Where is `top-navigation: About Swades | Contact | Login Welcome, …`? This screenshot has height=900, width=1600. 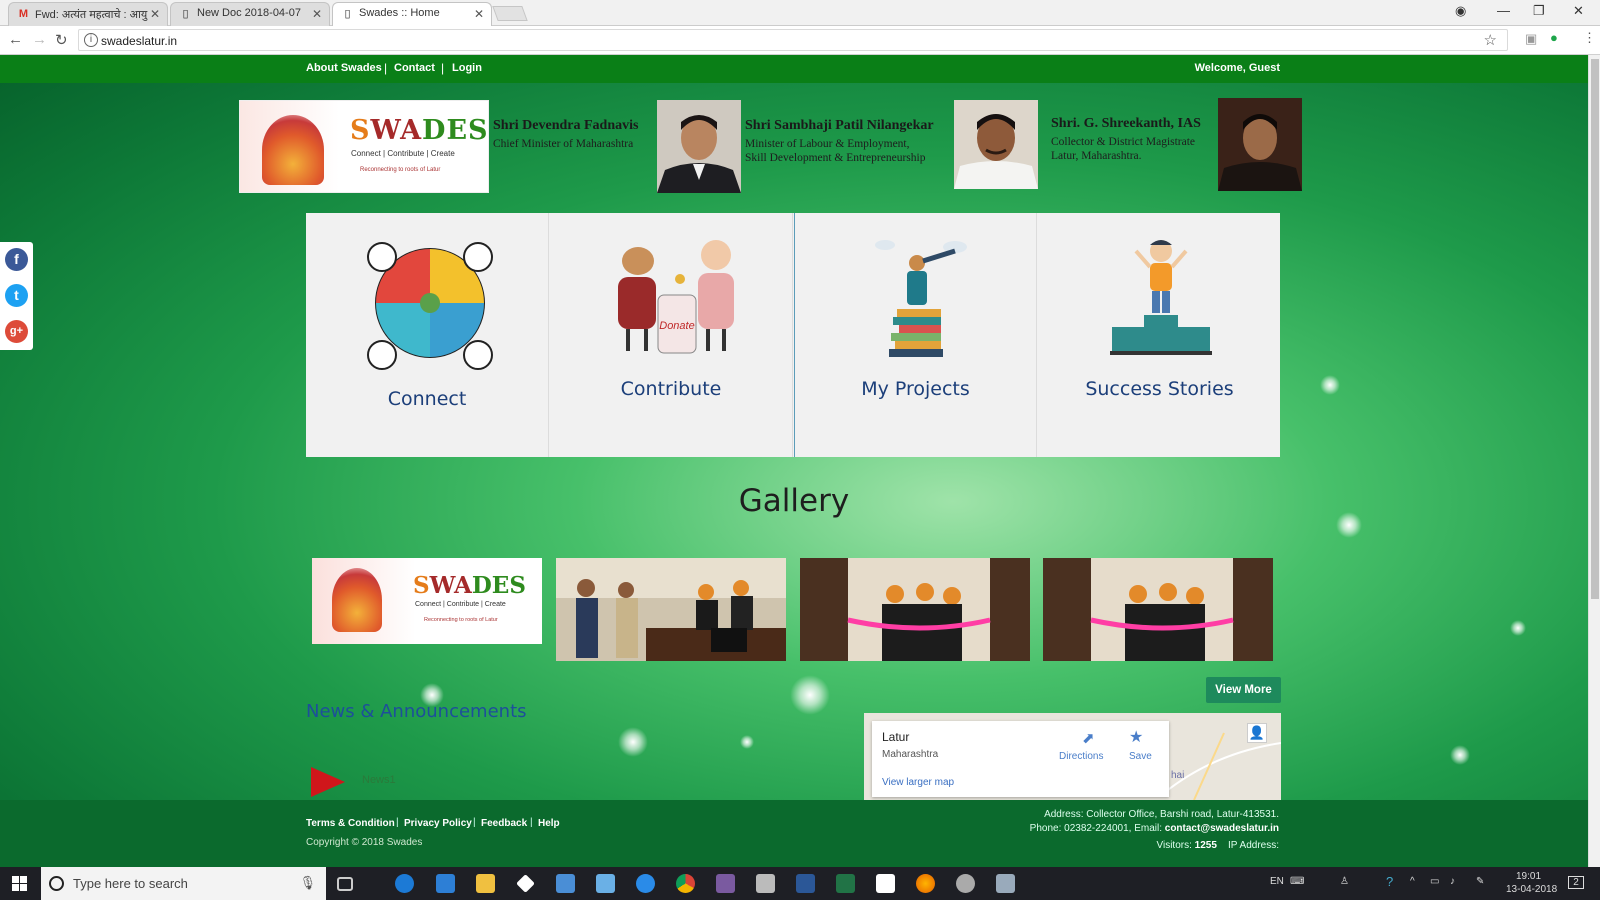 top-navigation: About Swades | Contact | Login Welcome, … is located at coordinates (794, 69).